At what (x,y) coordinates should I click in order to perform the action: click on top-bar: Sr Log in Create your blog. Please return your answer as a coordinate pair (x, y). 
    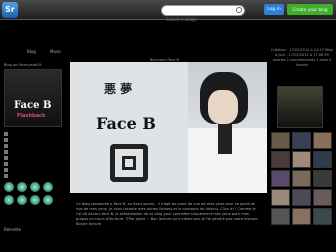
    Looking at the image, I should click on (168, 12).